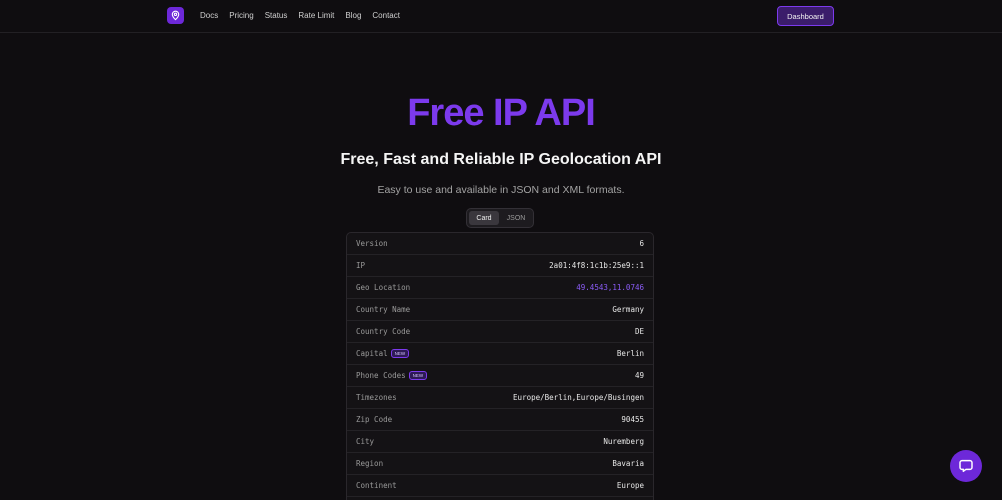 The image size is (1002, 500). What do you see at coordinates (805, 16) in the screenshot?
I see `dashboard-button: Dashboard` at bounding box center [805, 16].